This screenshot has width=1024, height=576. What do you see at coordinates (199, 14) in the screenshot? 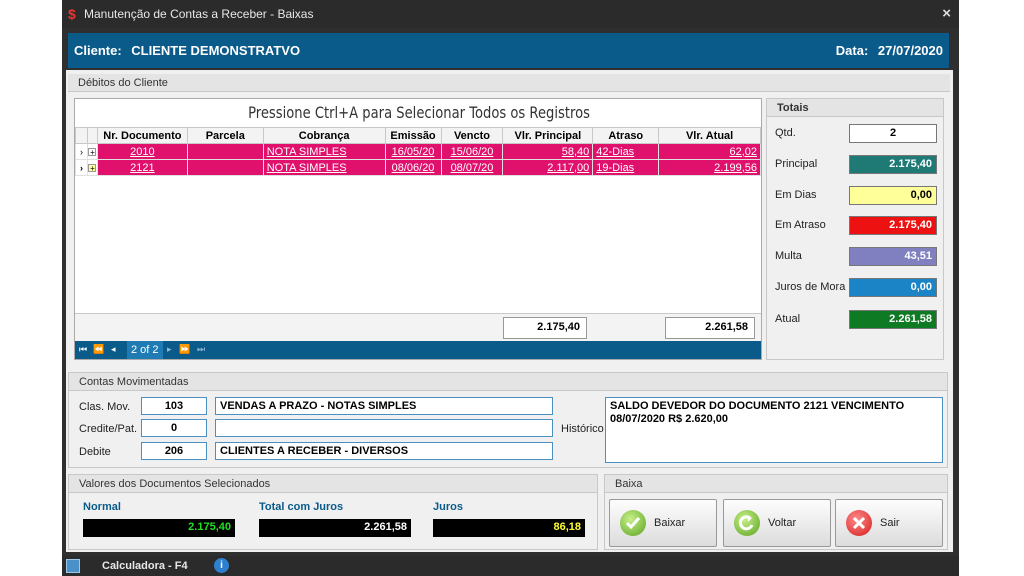
I see `window-title: Manutenção de Contas a Receber - Baixas` at bounding box center [199, 14].